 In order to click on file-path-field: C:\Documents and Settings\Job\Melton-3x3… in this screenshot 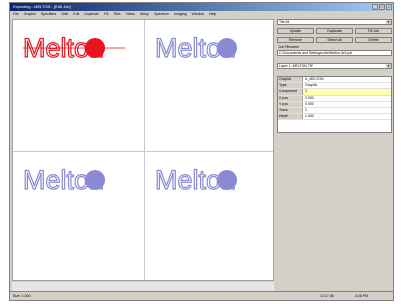, I will do `click(334, 53)`.